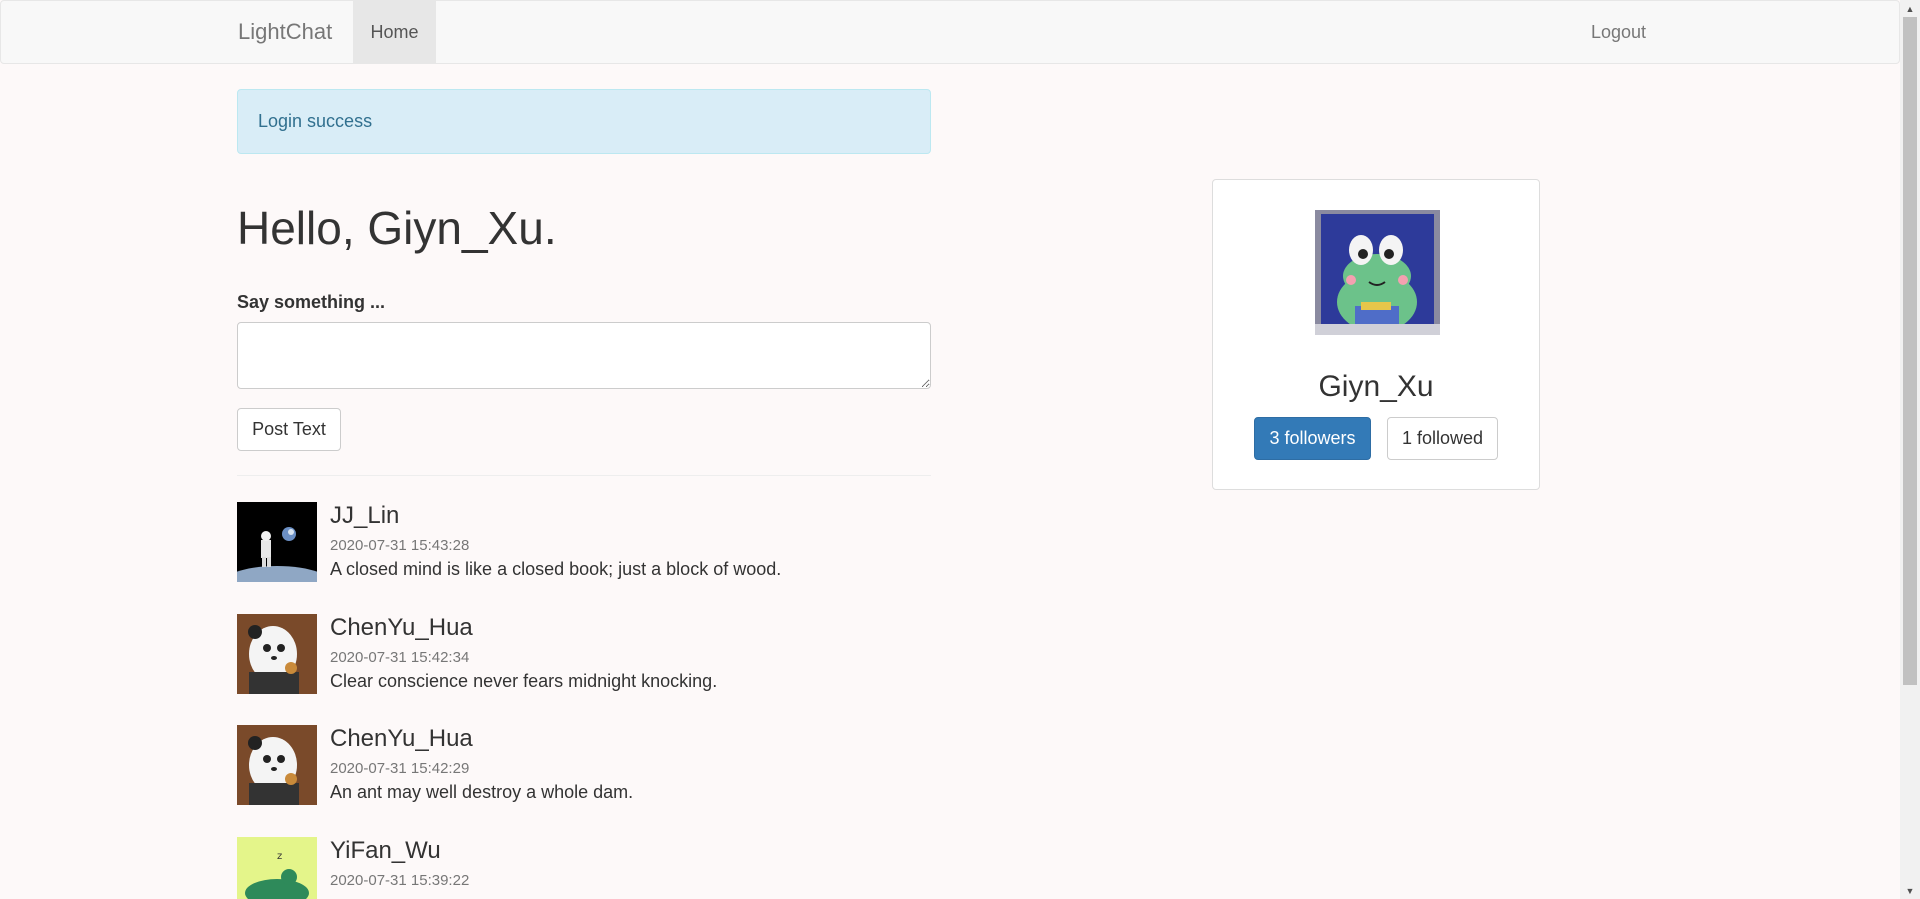 This screenshot has height=899, width=1920. I want to click on divider, so click(584, 475).